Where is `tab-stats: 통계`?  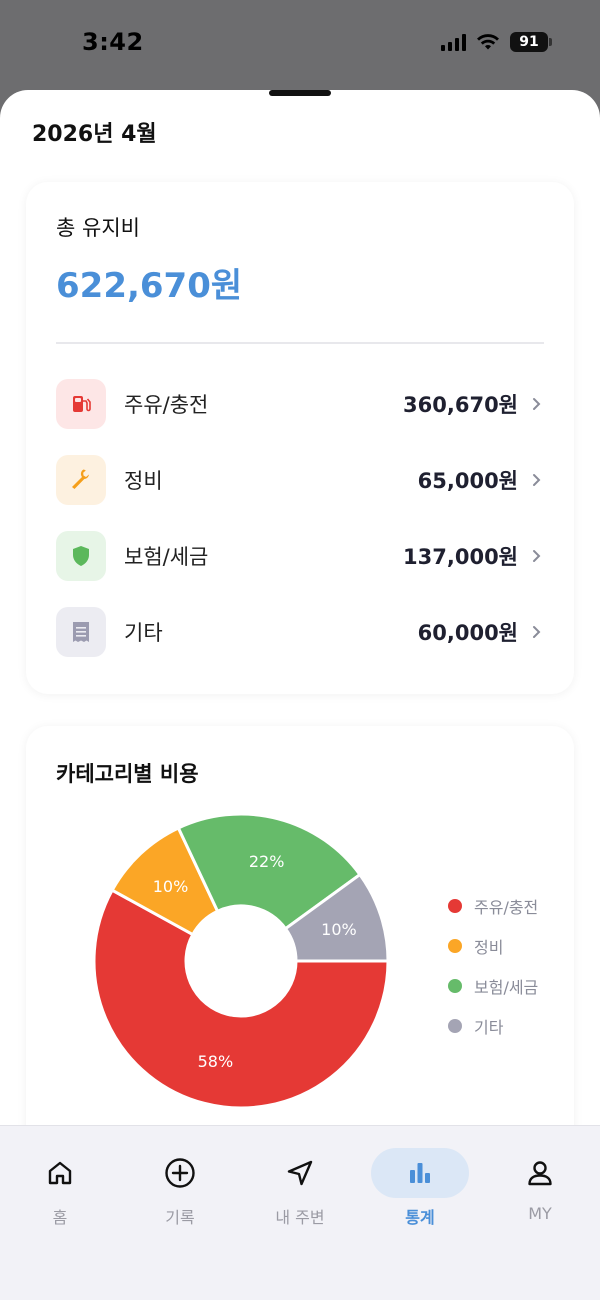 tab-stats: 통계 is located at coordinates (420, 1188).